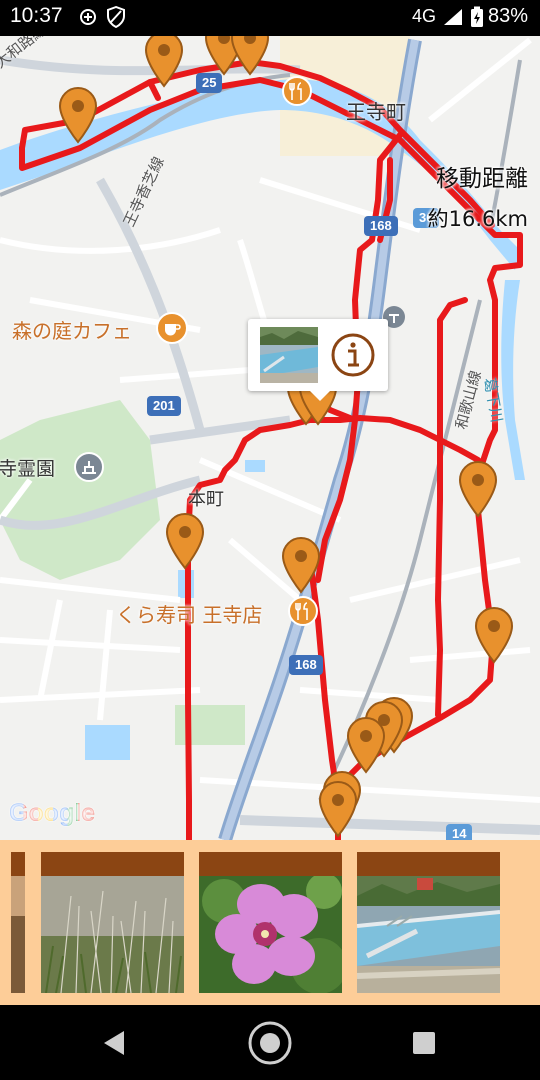 Image resolution: width=540 pixels, height=1080 pixels. I want to click on home-icon, so click(270, 1043).